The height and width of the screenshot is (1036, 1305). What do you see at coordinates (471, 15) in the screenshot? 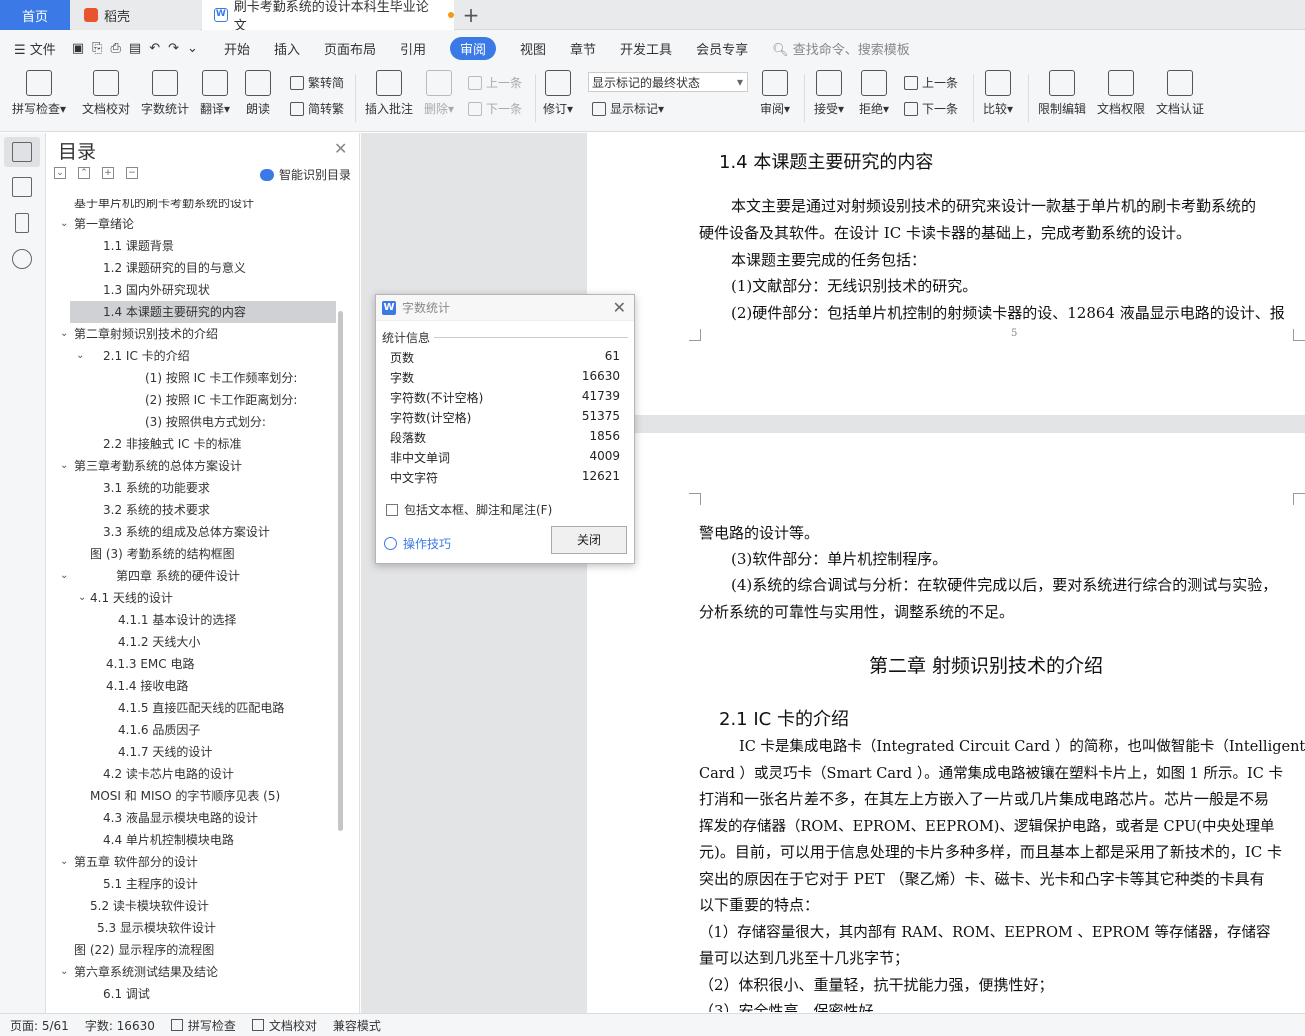
I see `new-tab-button: +` at bounding box center [471, 15].